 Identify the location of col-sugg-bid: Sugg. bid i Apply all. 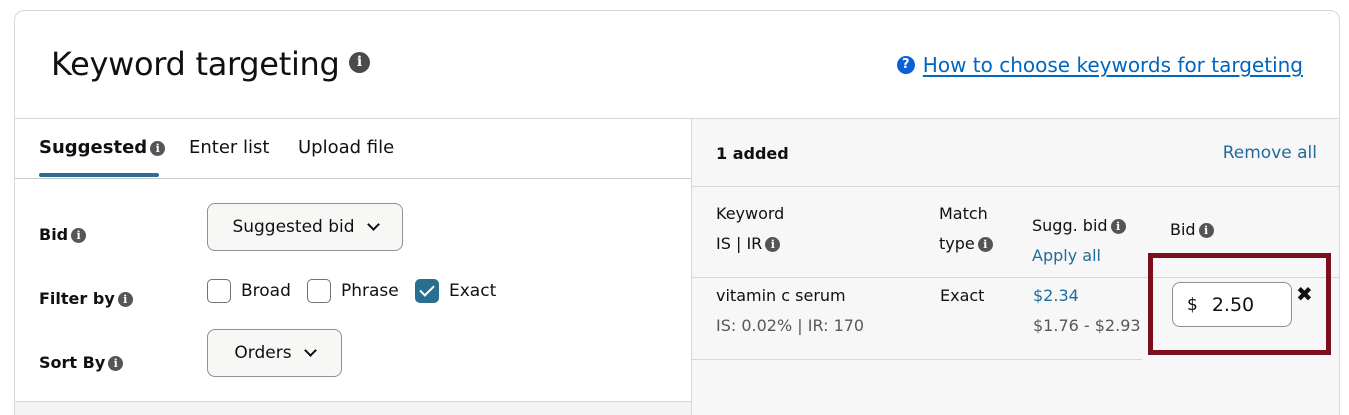
(1079, 241).